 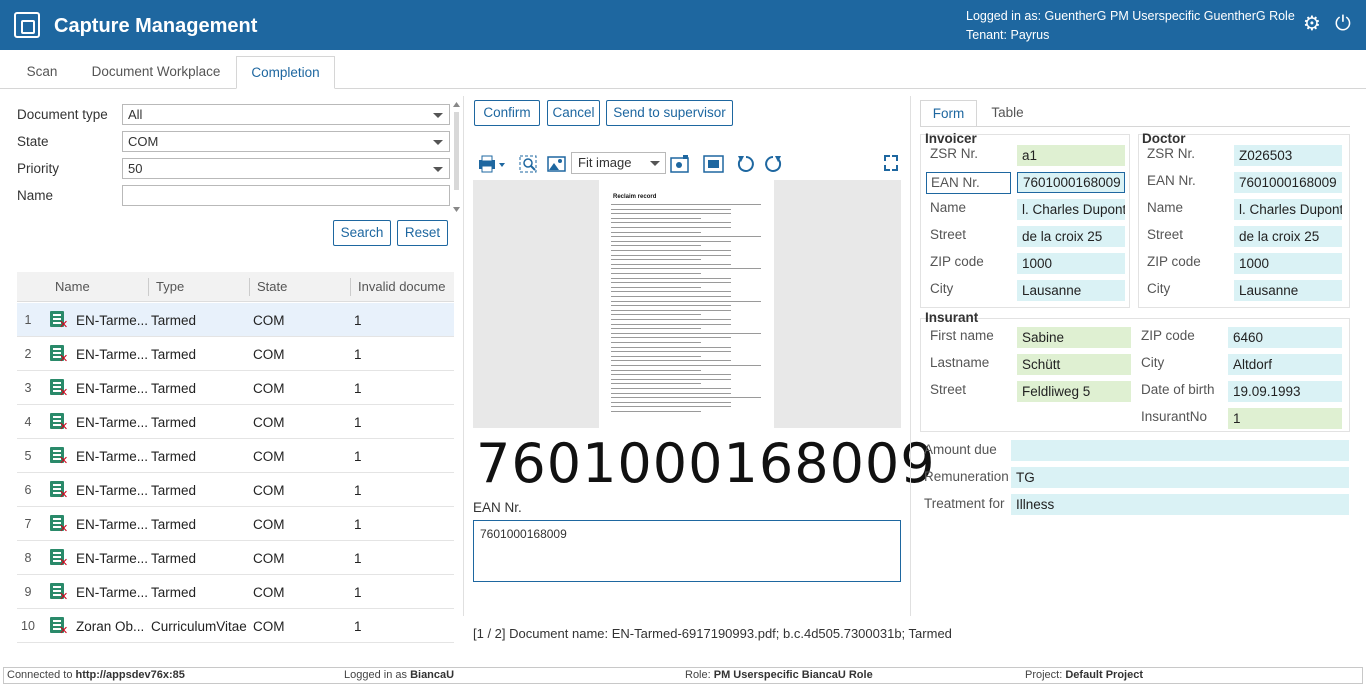 What do you see at coordinates (714, 164) in the screenshot?
I see `fit-page-icon` at bounding box center [714, 164].